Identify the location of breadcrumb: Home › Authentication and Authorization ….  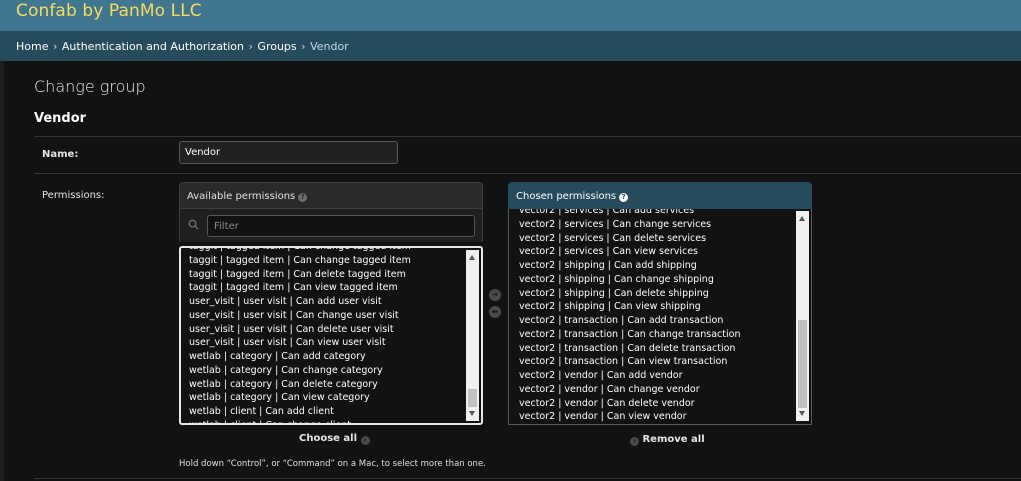
(510, 46).